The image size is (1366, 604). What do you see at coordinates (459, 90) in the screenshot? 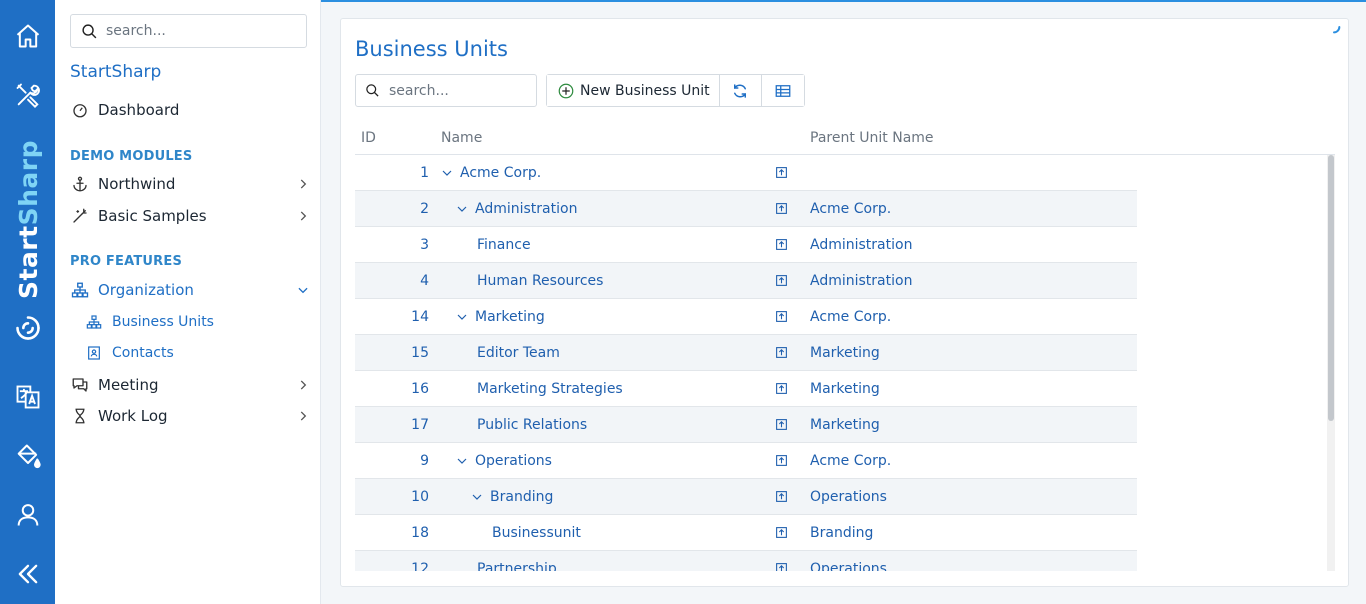
I see `grid-search-input` at bounding box center [459, 90].